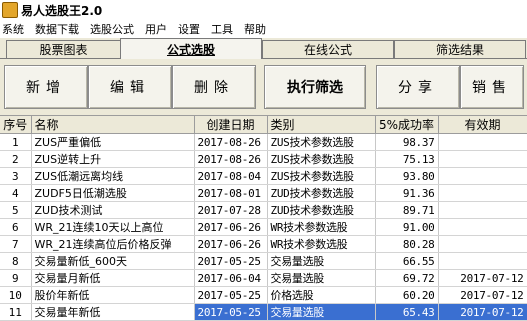 The width and height of the screenshot is (527, 321). I want to click on table-row: 7 WR_21连续高位后价格反弹 2017-06-26 WR技术参数选股 80.28, so click(263, 244).